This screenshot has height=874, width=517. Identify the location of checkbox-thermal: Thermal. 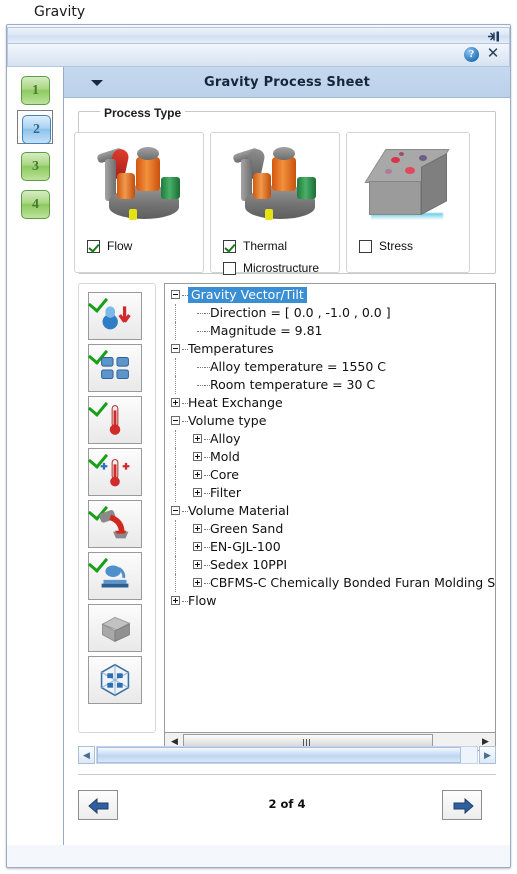
(255, 246).